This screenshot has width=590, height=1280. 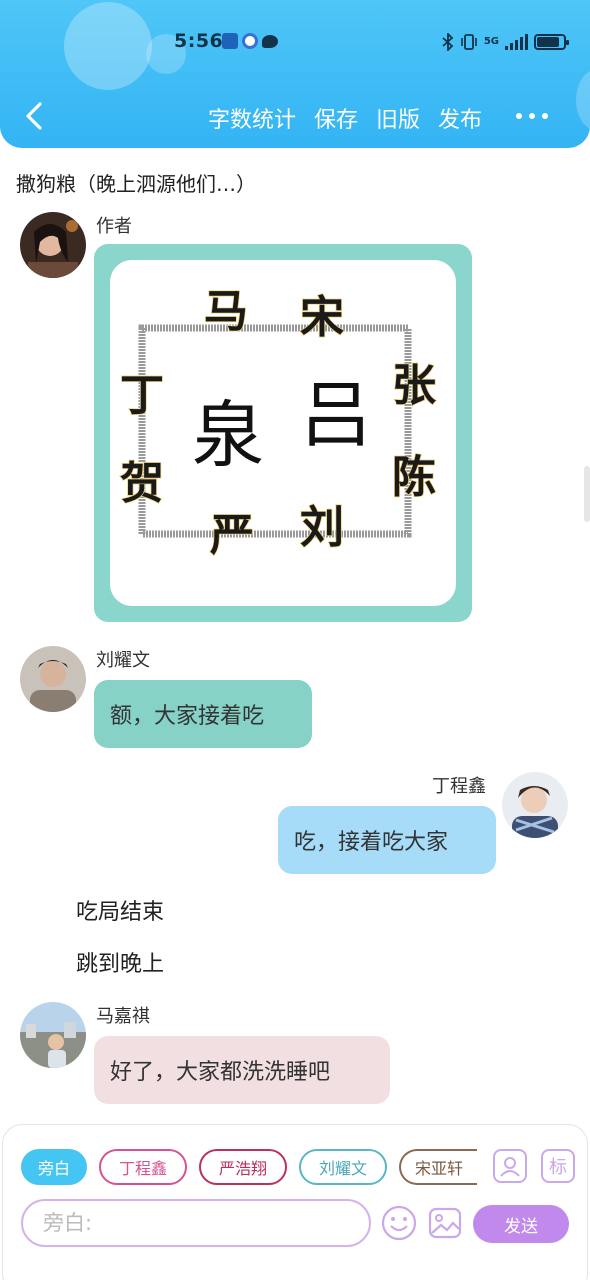 What do you see at coordinates (521, 1224) in the screenshot?
I see `send-button: 发送` at bounding box center [521, 1224].